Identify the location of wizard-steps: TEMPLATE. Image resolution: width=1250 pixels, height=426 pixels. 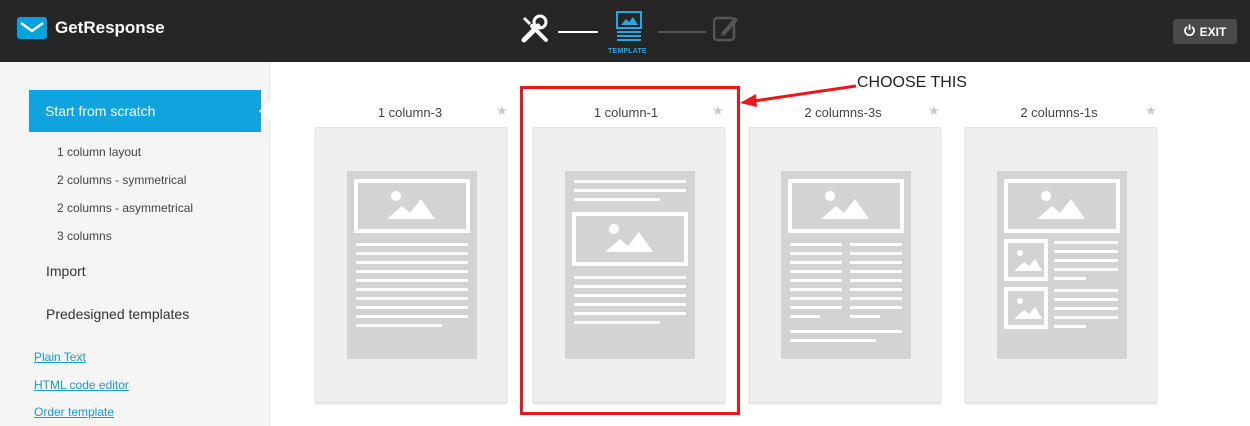
(633, 33).